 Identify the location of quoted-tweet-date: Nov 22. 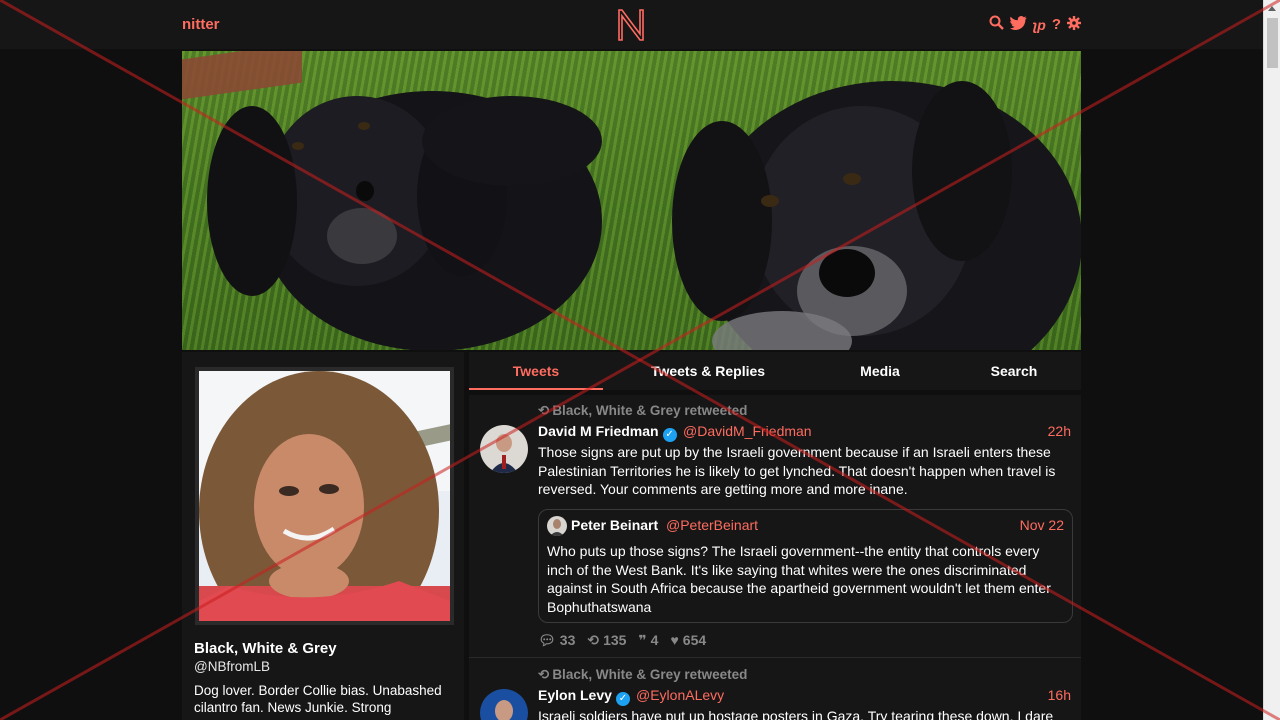
(1042, 525).